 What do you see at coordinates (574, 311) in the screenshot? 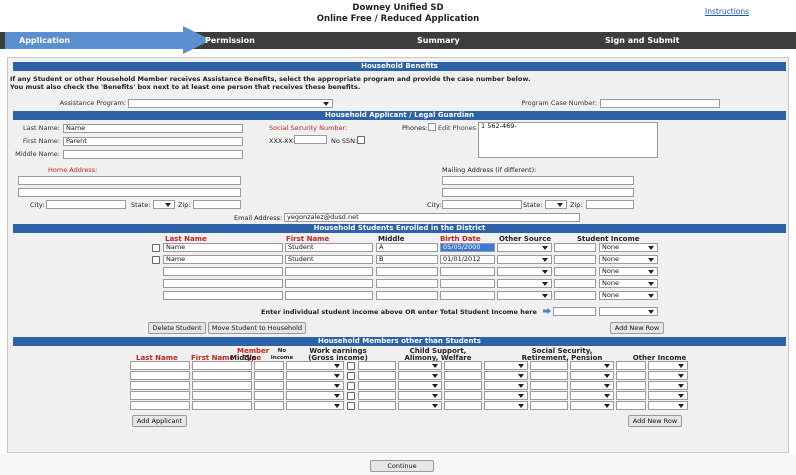
I see `total-student-income-input` at bounding box center [574, 311].